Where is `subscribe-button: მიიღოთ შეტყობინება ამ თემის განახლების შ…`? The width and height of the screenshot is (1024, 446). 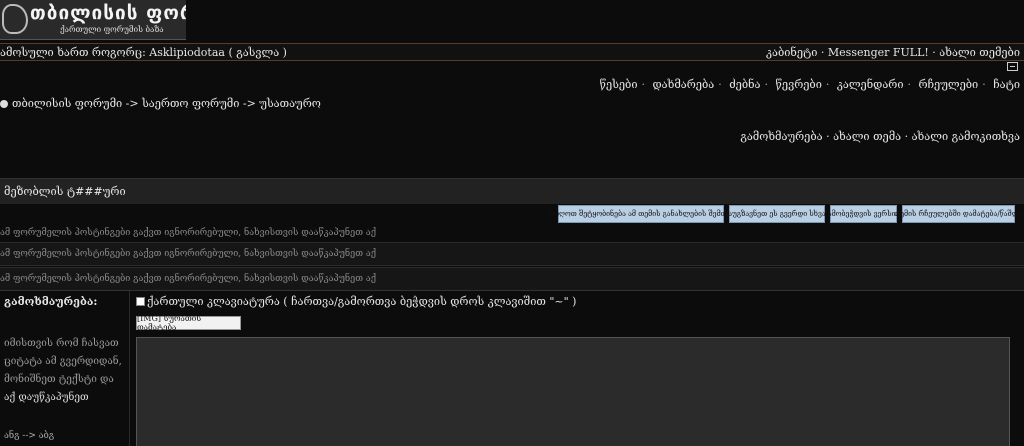 subscribe-button: მიიღოთ შეტყობინება ამ თემის განახლების შ… is located at coordinates (641, 214).